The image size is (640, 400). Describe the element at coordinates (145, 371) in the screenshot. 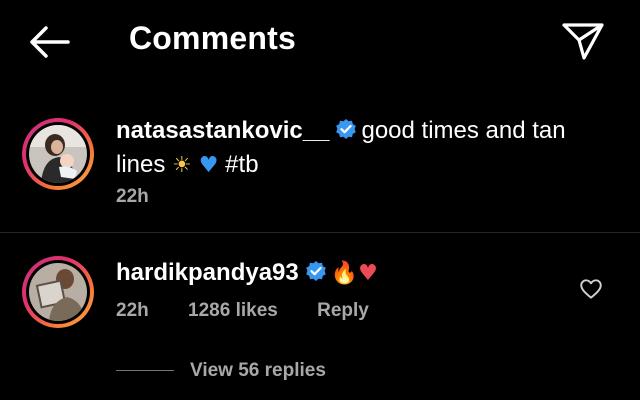

I see `replies-divider` at that location.